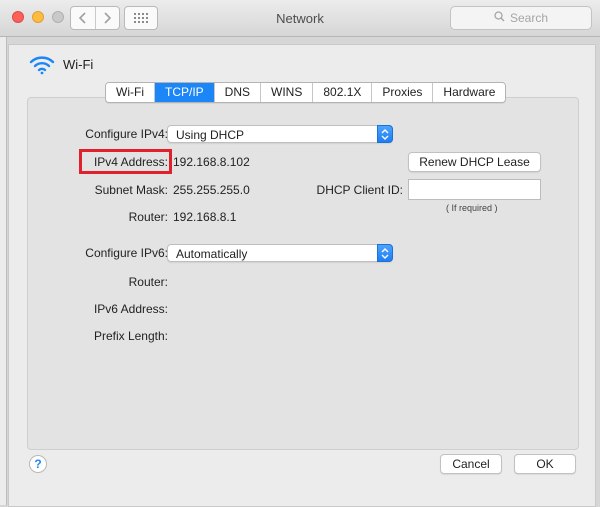 The width and height of the screenshot is (600, 507). I want to click on tab-hardware: Hardware, so click(469, 92).